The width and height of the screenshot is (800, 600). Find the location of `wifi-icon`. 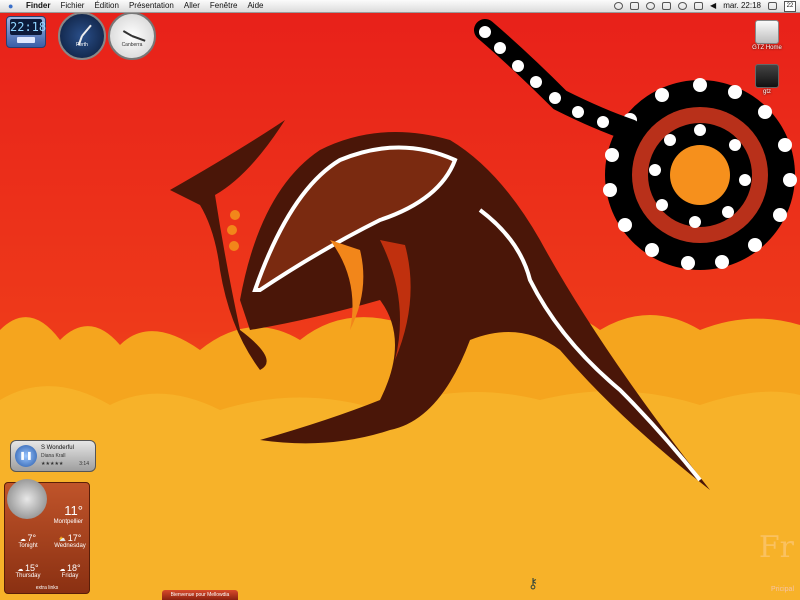

wifi-icon is located at coordinates (667, 6).